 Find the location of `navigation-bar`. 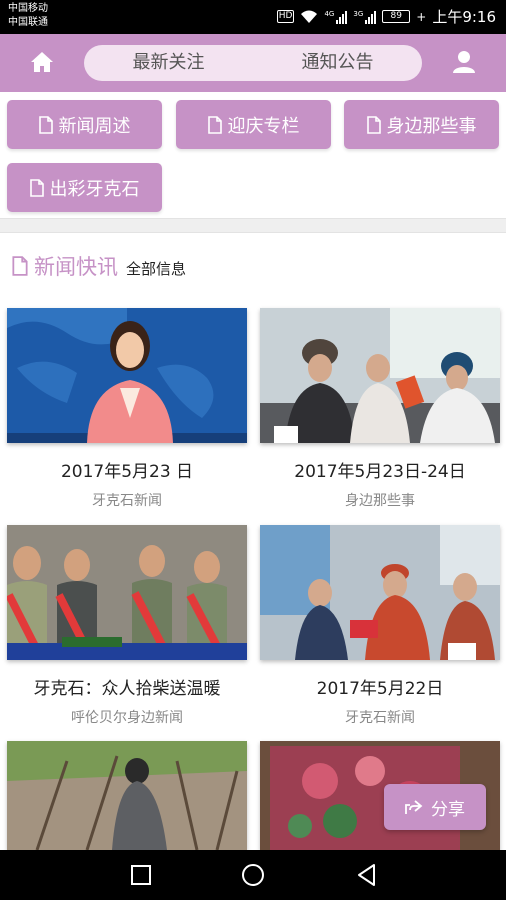

navigation-bar is located at coordinates (253, 875).